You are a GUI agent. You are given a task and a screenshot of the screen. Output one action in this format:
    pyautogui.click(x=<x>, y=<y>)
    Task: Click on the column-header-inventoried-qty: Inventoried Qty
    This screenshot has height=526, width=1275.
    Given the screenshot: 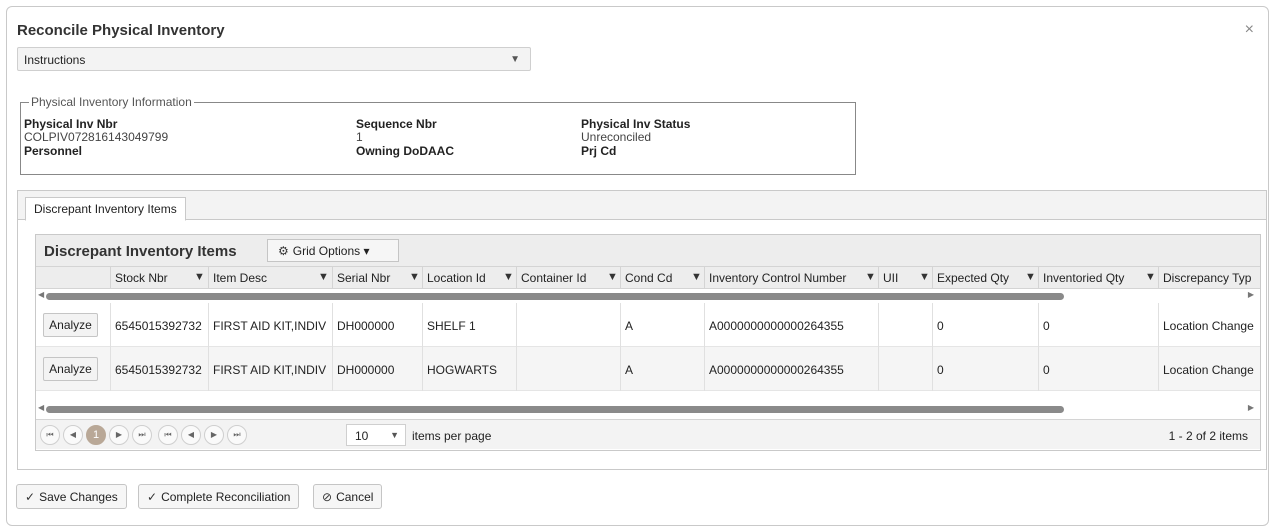 What is the action you would take?
    pyautogui.click(x=1098, y=278)
    